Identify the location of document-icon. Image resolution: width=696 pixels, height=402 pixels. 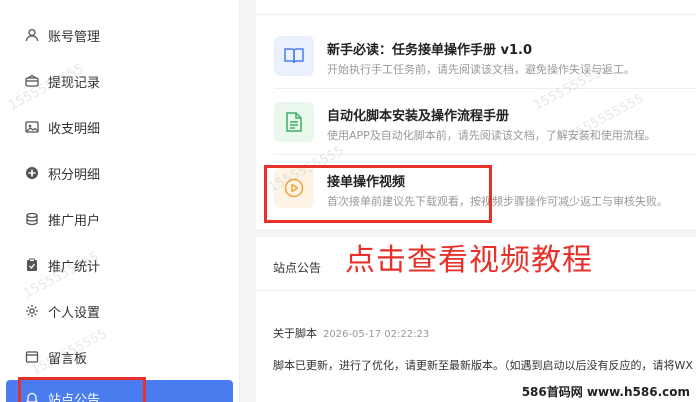
(294, 122).